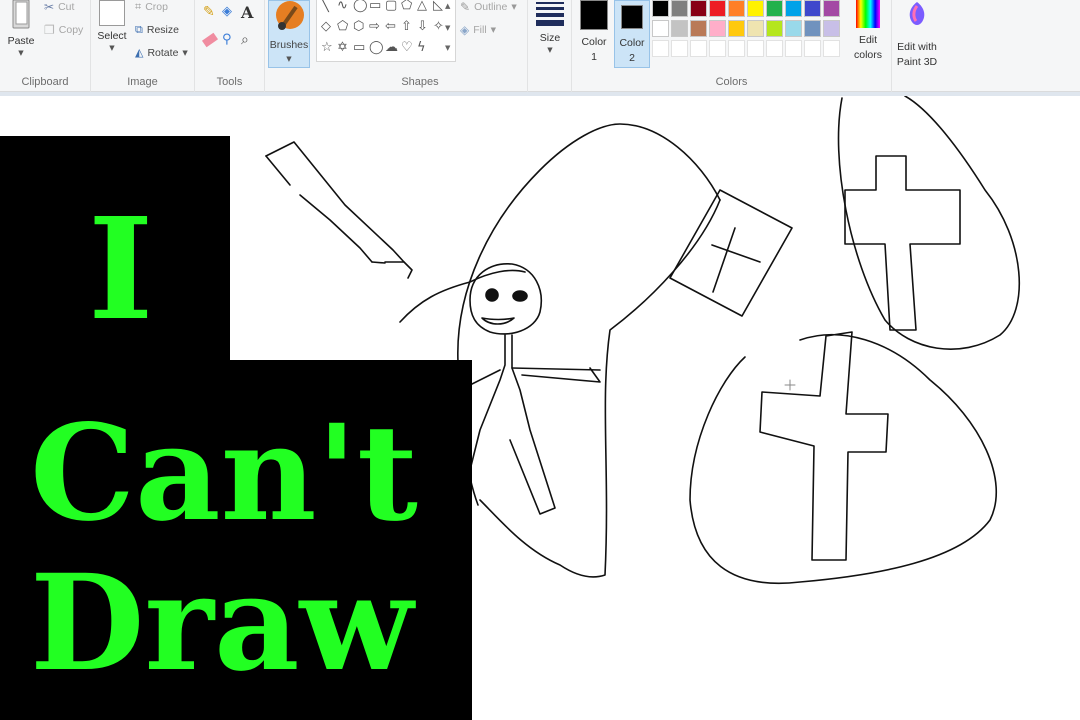 The image size is (1080, 720). I want to click on hexagon-shape-icon: ⬡, so click(358, 26).